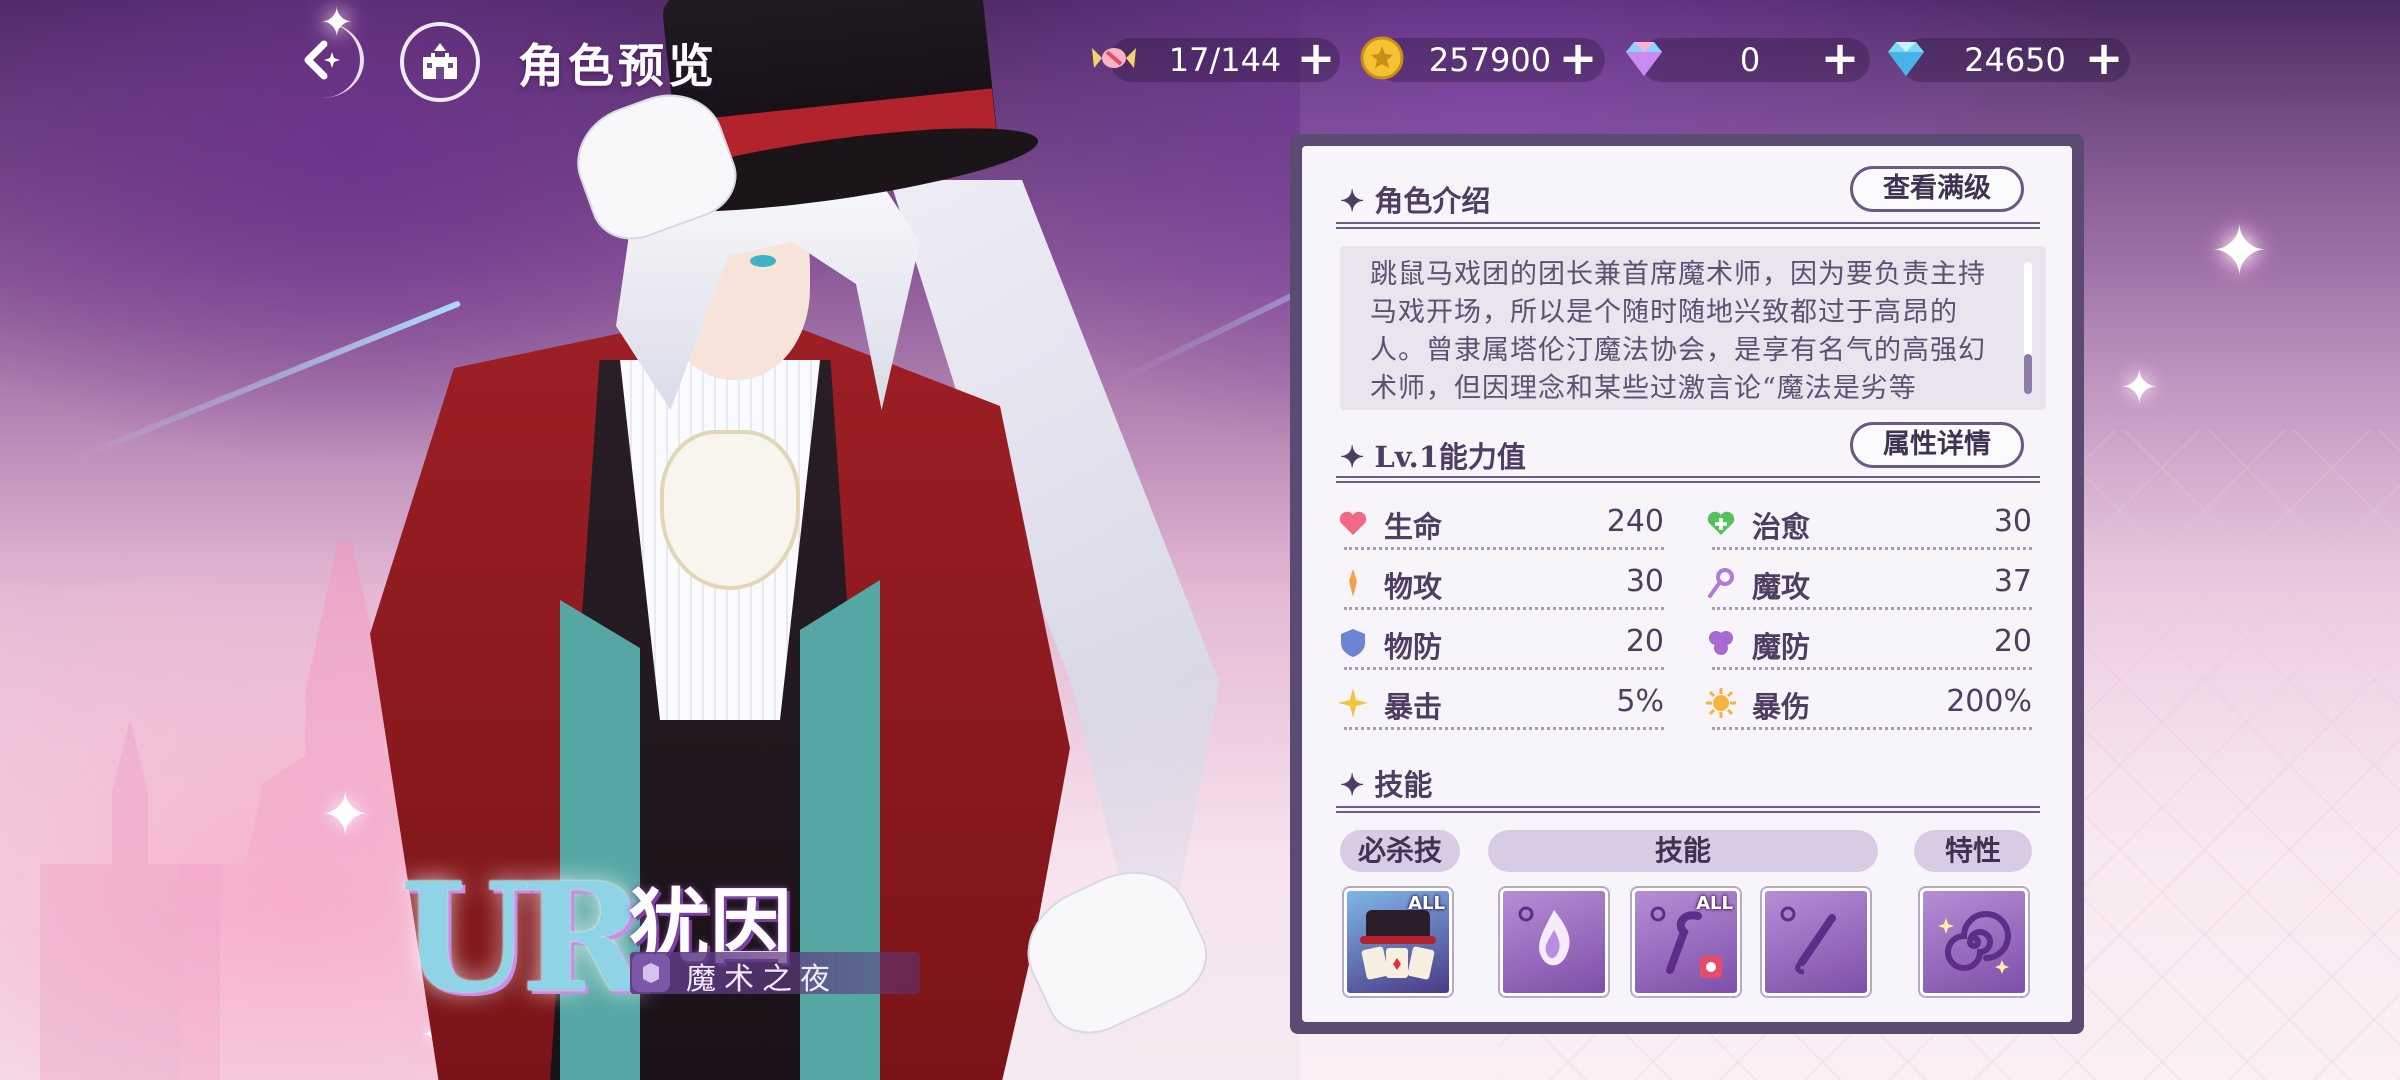 Image resolution: width=2400 pixels, height=1080 pixels. Describe the element at coordinates (1640, 701) in the screenshot. I see `stat-value: 5%` at that location.